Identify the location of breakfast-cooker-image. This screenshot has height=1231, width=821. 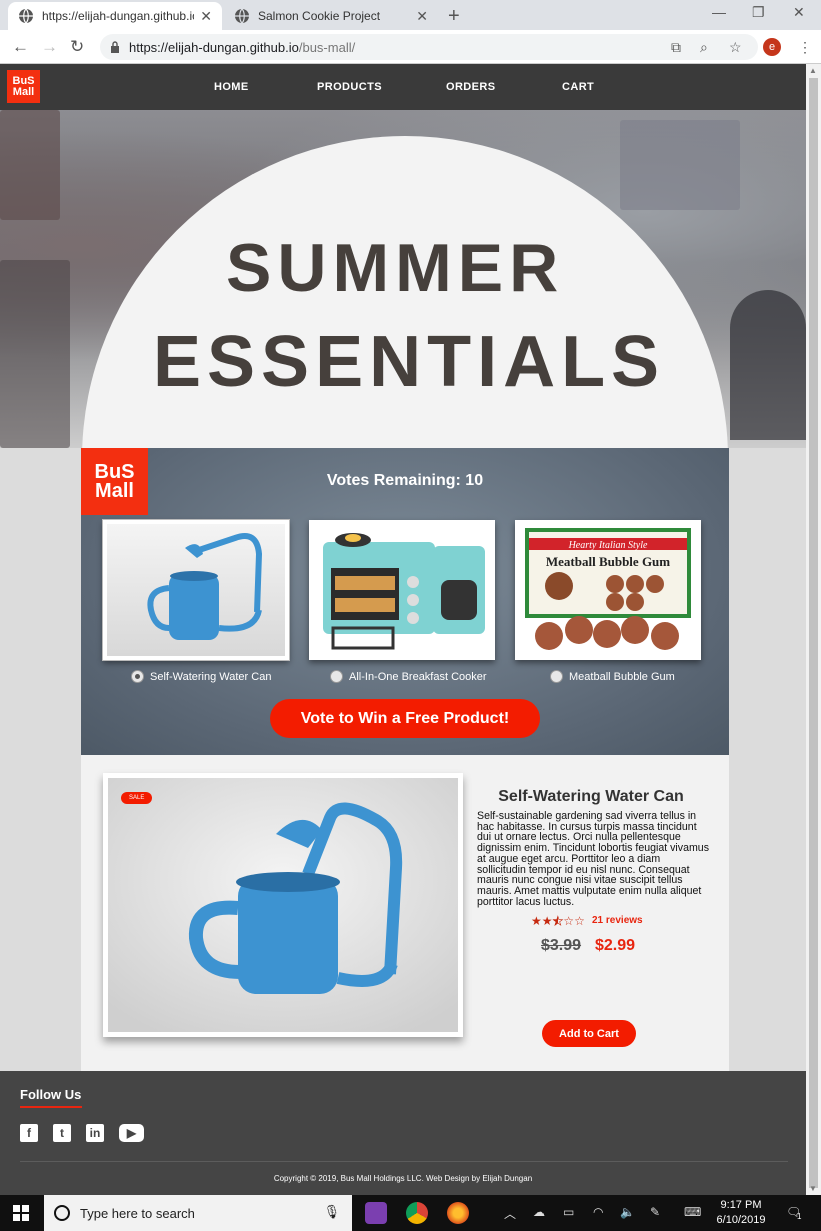
(402, 590).